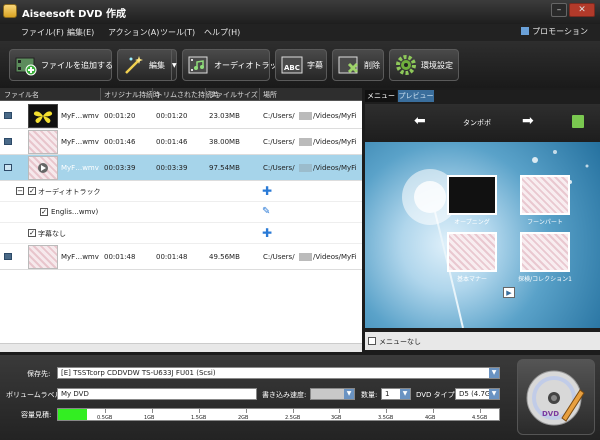 This screenshot has height=440, width=600. Describe the element at coordinates (133, 32) in the screenshot. I see `menu-action: アクション(A)` at that location.